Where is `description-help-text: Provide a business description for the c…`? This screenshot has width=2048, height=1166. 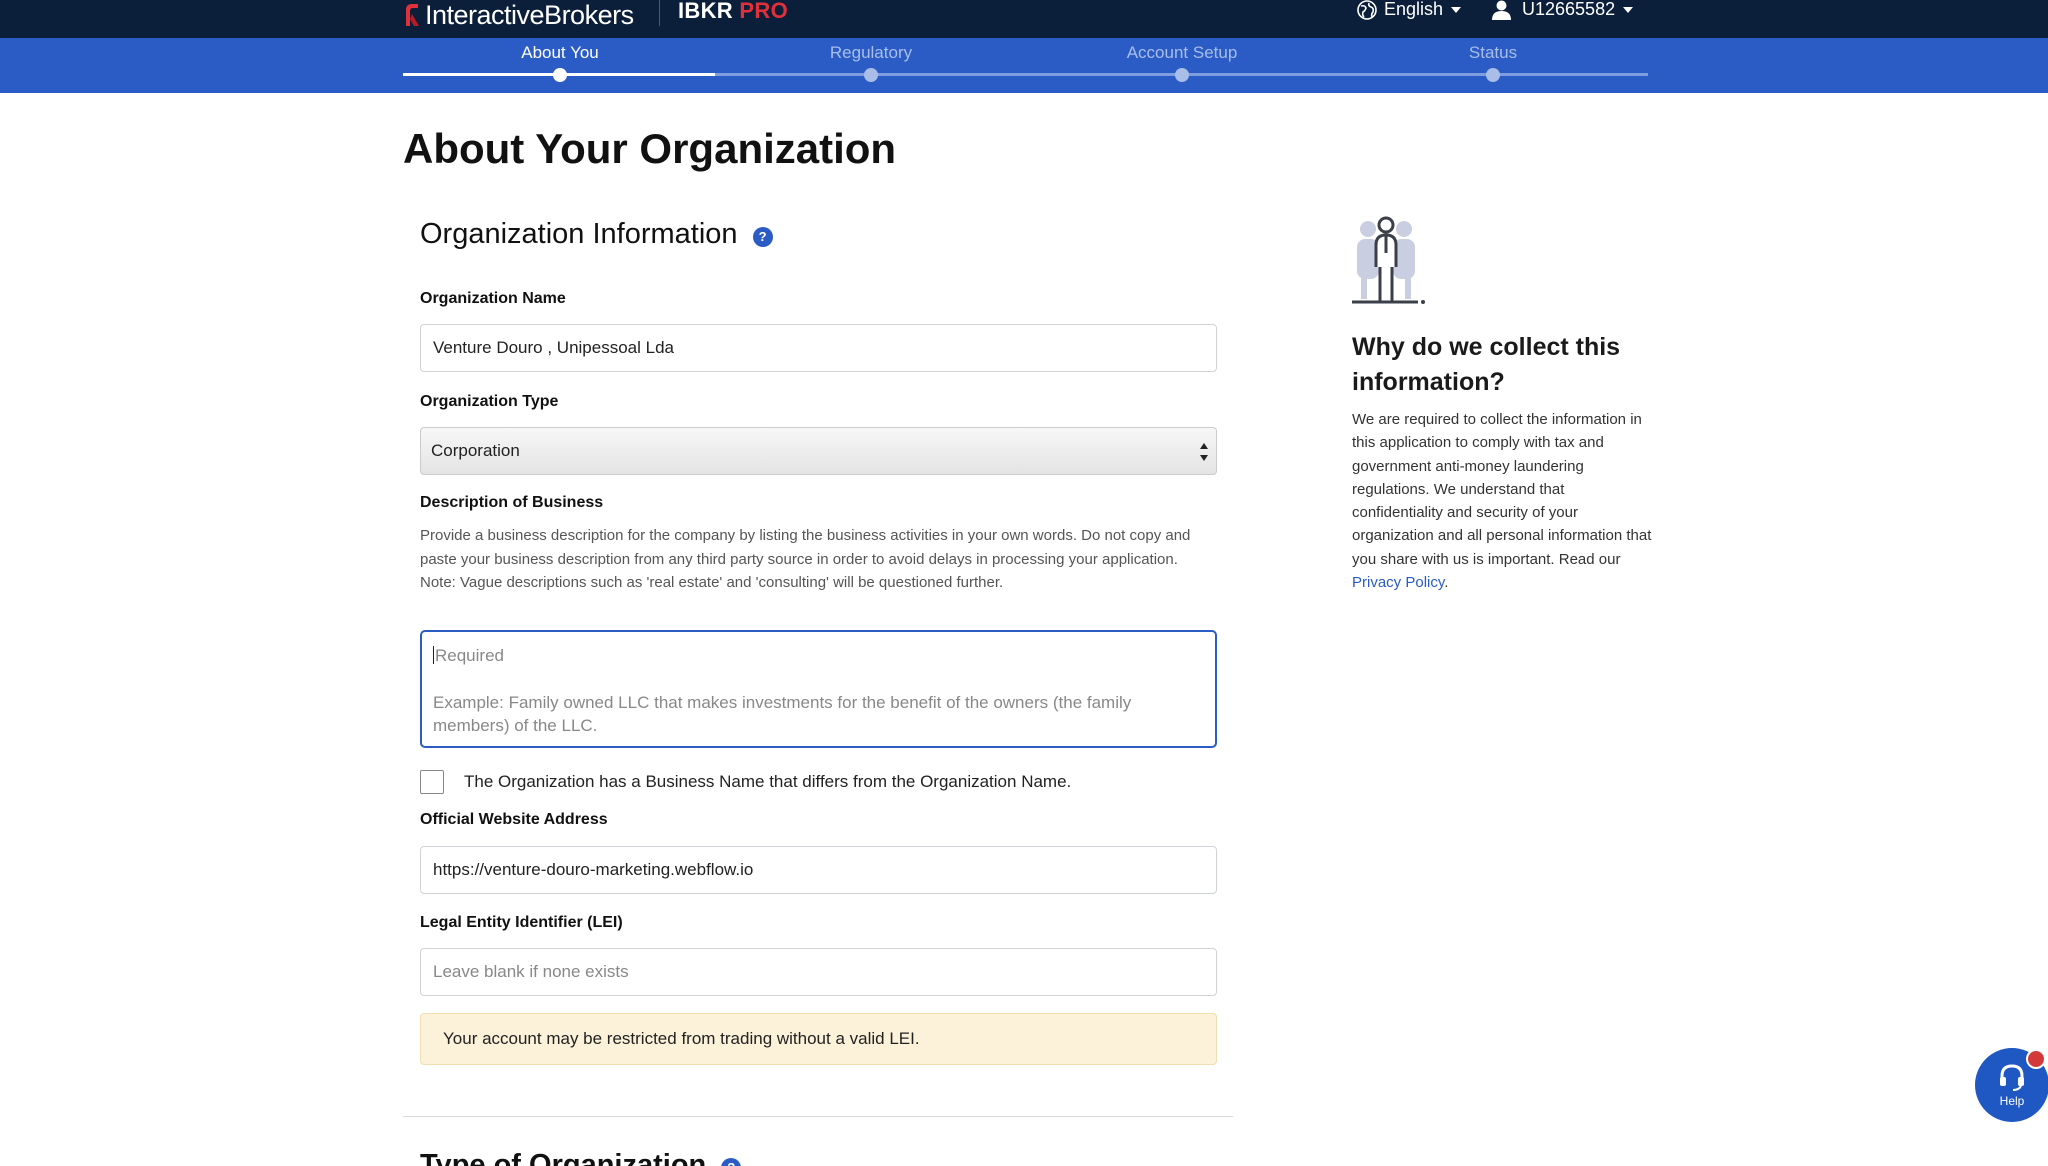
description-help-text: Provide a business description for the c… is located at coordinates (820, 559).